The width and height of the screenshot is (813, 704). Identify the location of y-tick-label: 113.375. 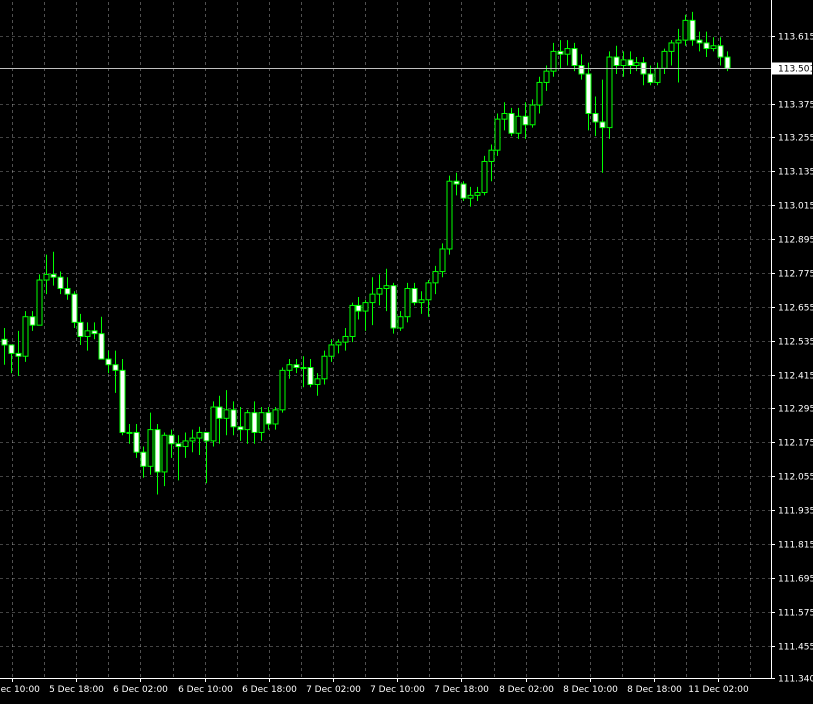
(795, 106).